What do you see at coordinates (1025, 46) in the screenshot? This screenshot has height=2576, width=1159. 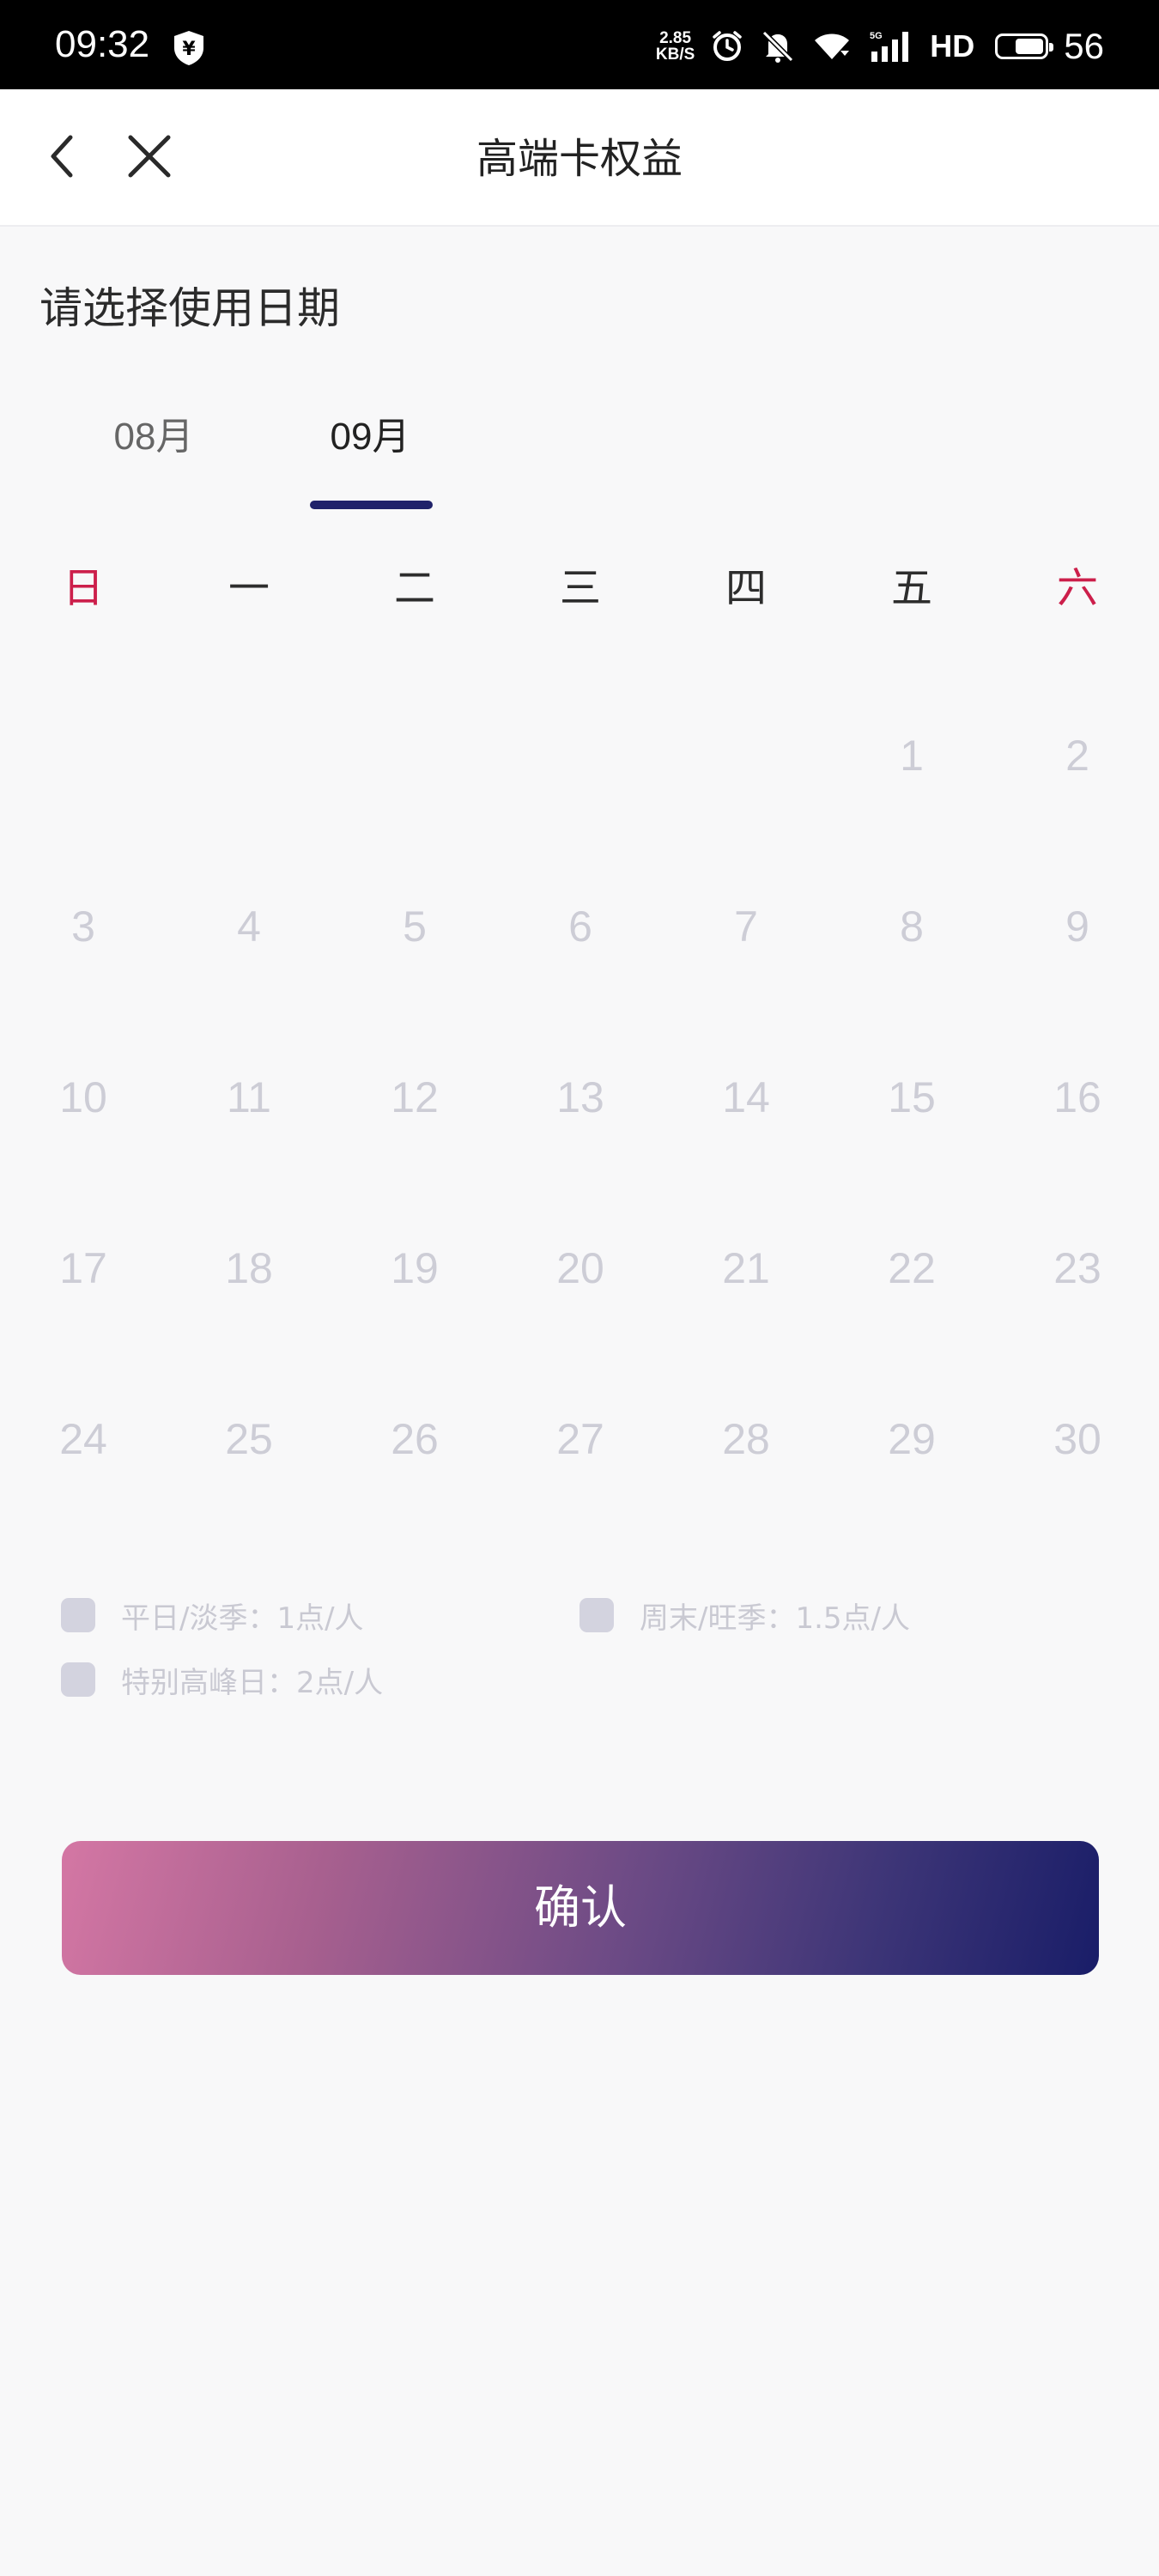 I see `battery-icon` at bounding box center [1025, 46].